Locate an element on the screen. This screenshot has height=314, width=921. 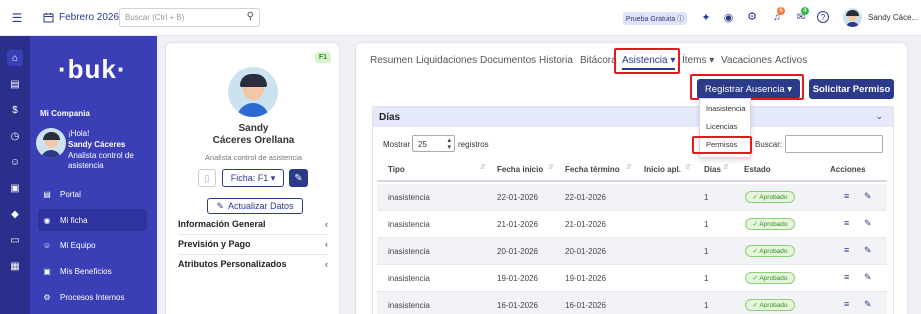
settings-icon: ⚙ is located at coordinates (752, 16).